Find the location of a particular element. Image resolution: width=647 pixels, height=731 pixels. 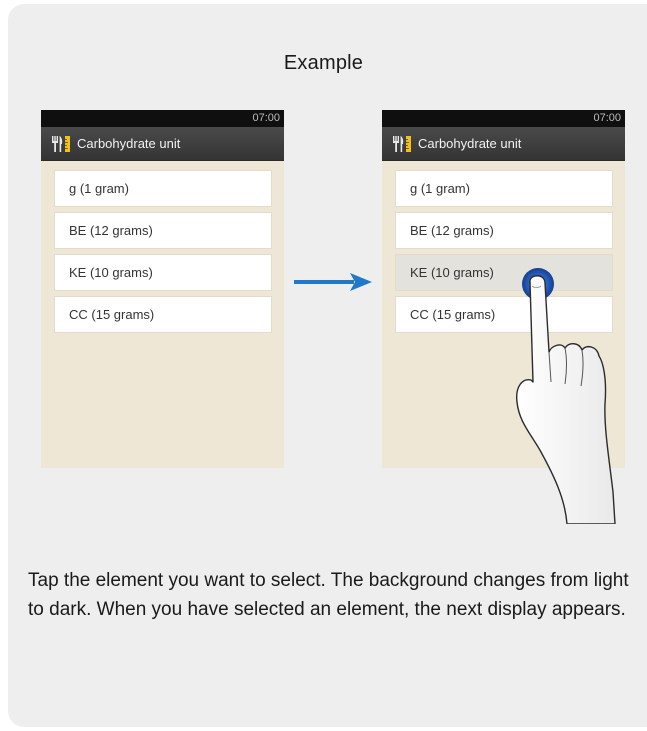

example-heading: Example is located at coordinates (323, 63).